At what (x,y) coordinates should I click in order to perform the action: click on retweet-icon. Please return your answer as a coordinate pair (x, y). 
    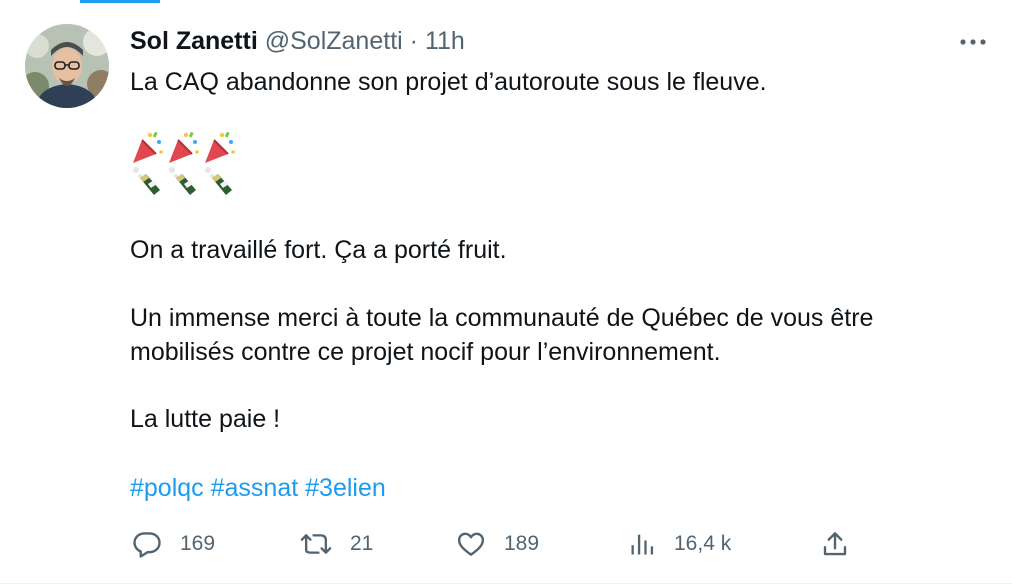
    Looking at the image, I should click on (316, 544).